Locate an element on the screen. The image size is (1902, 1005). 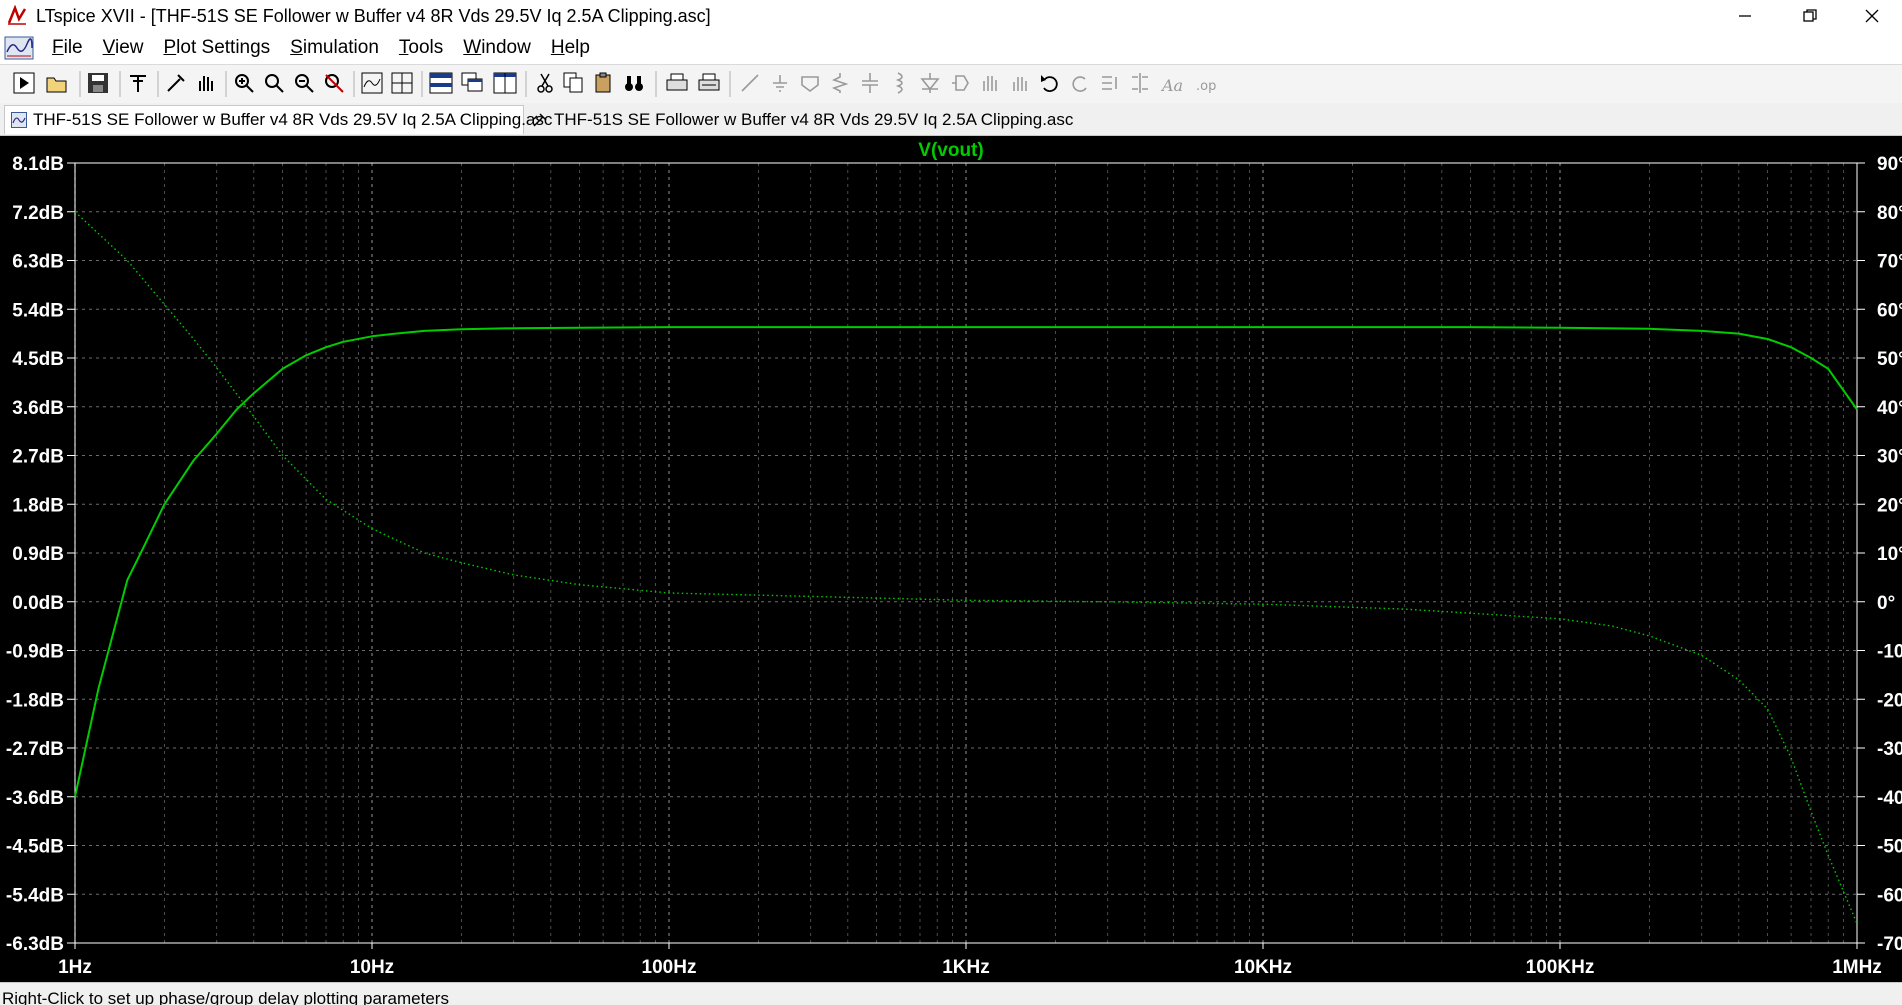
x-tick-label: 100Hz is located at coordinates (669, 967).